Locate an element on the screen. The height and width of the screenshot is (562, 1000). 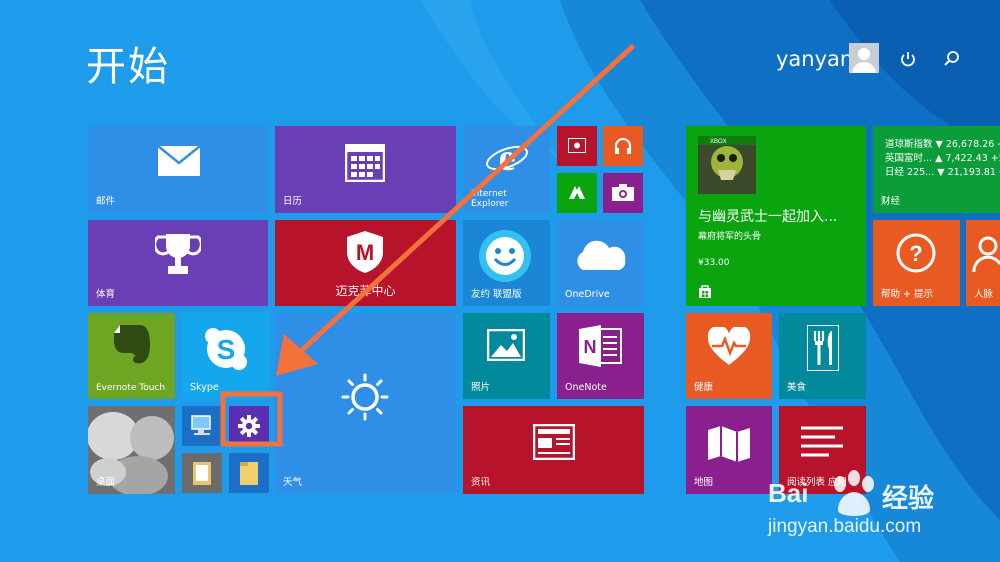
annotation-highlight-box is located at coordinates (251, 419).